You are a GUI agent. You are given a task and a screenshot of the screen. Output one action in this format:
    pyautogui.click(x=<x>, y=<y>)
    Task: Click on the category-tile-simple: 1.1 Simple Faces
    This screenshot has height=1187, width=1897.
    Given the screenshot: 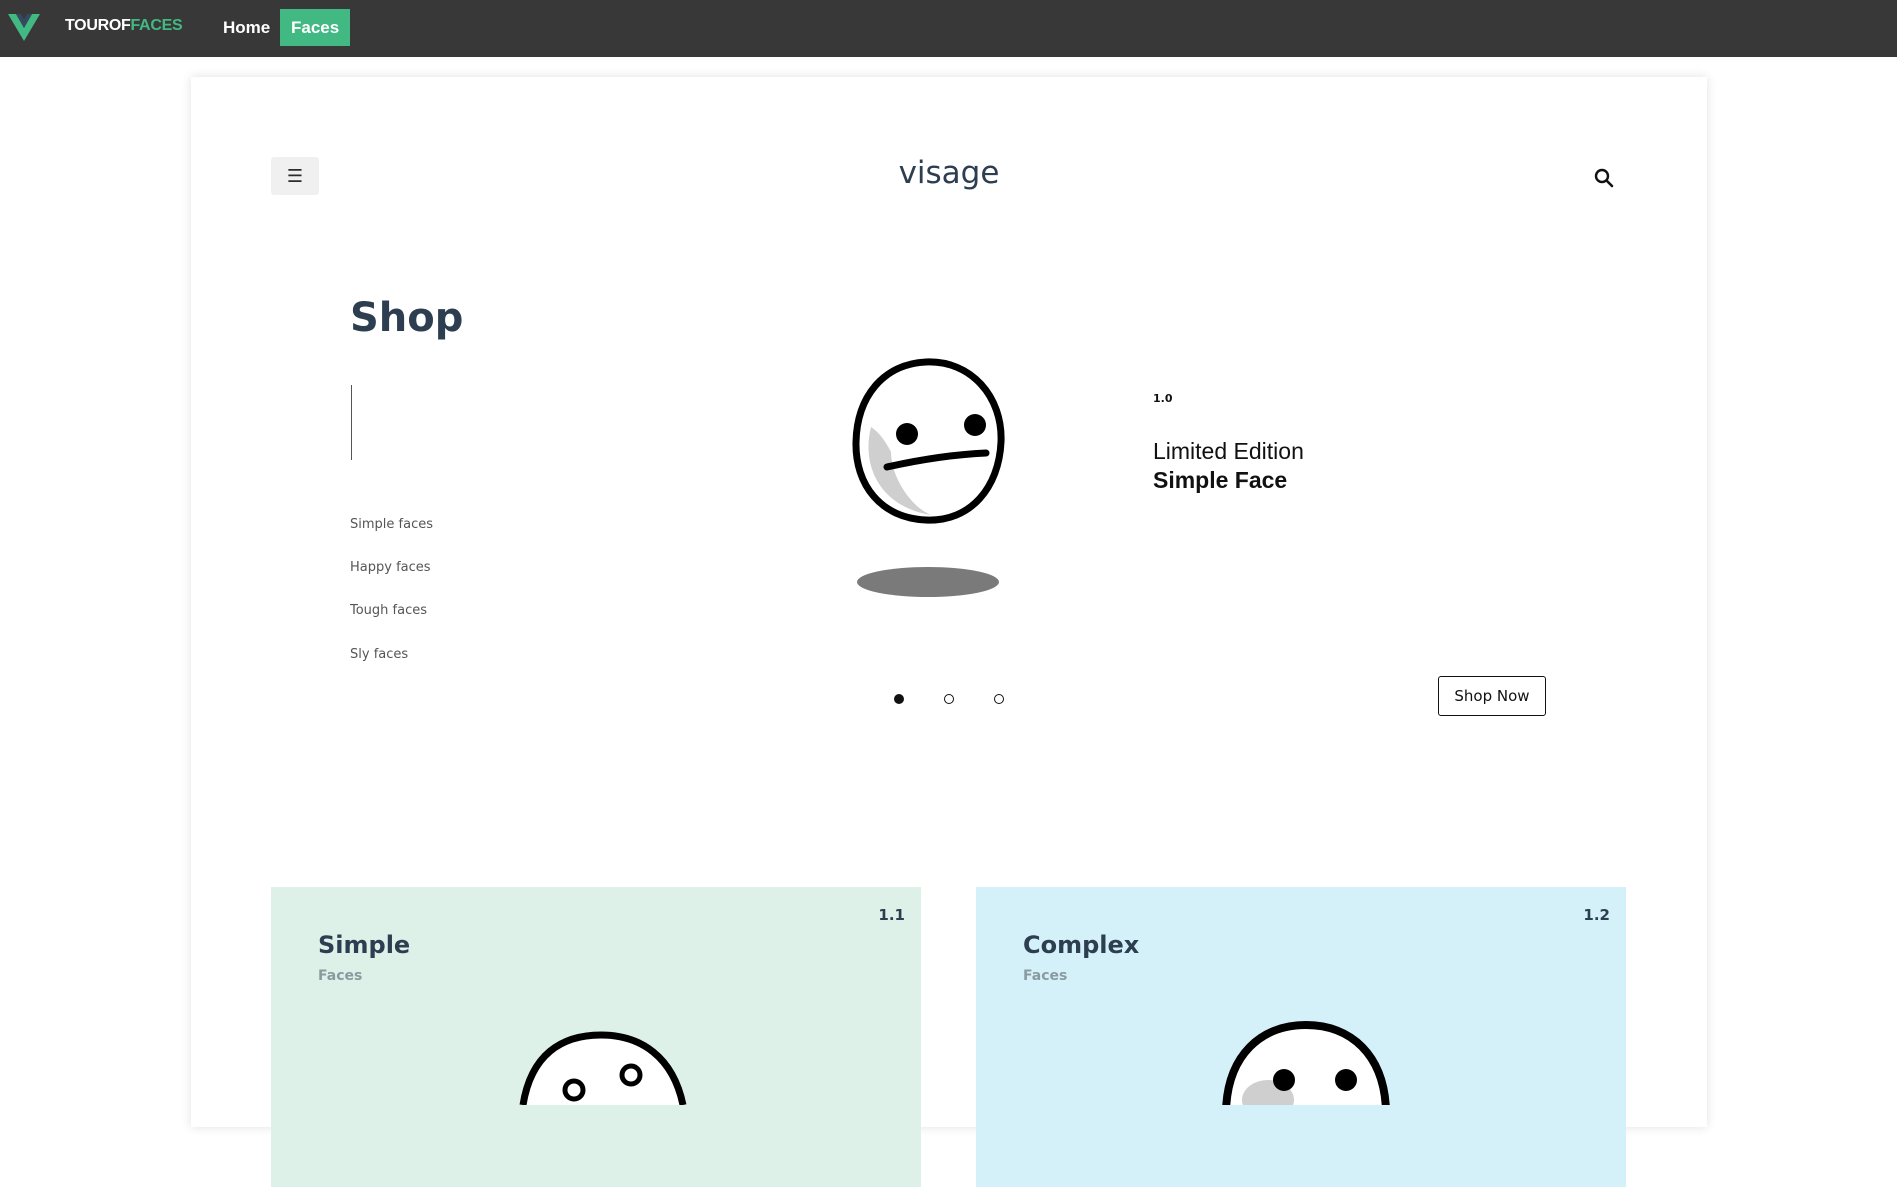 What is the action you would take?
    pyautogui.click(x=596, y=1037)
    